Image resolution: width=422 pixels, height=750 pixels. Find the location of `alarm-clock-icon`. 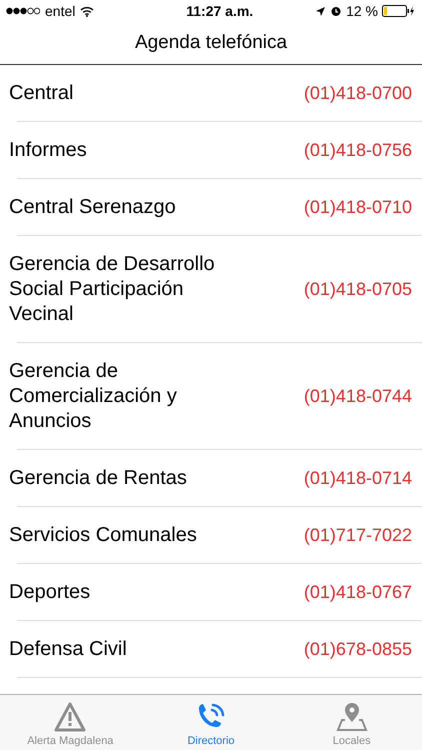

alarm-clock-icon is located at coordinates (336, 11).